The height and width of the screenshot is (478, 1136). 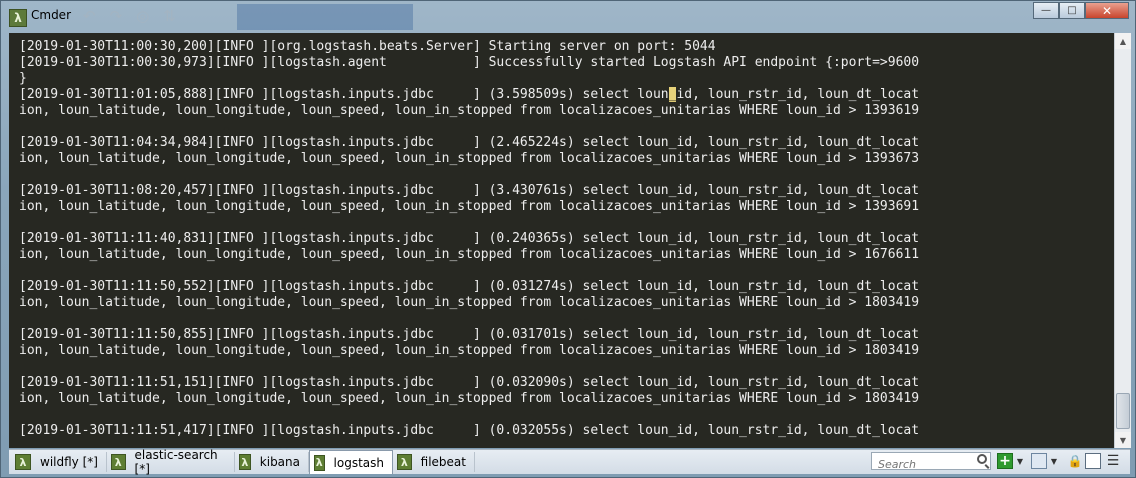 I want to click on tab-wildfly: λ wildfly [*], so click(x=59, y=462).